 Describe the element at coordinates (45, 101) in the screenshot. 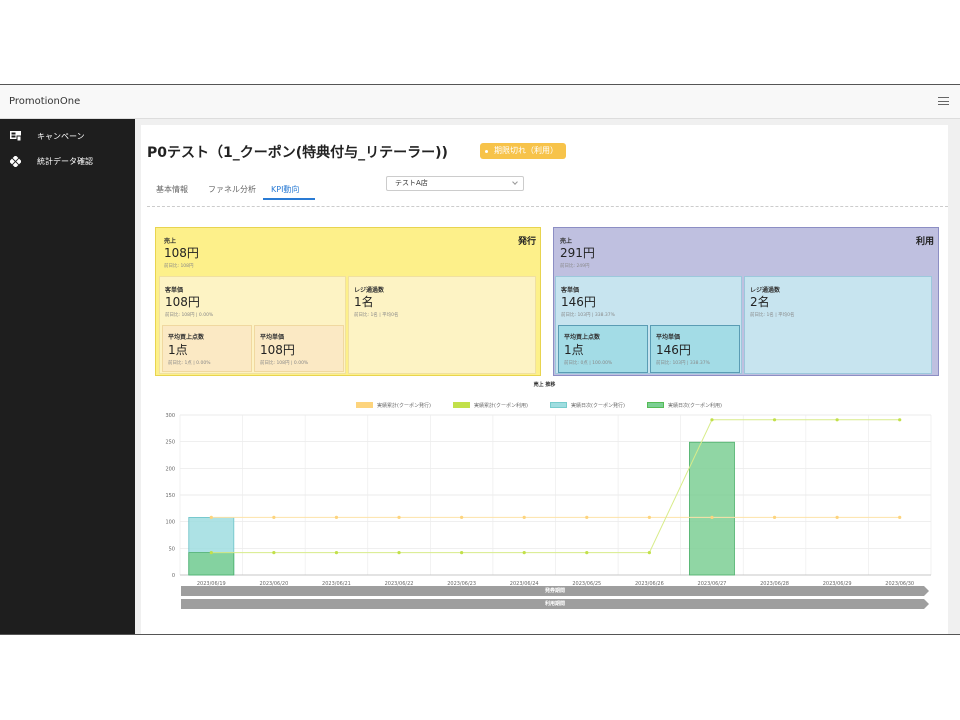

I see `app-title: PromotionOne` at that location.